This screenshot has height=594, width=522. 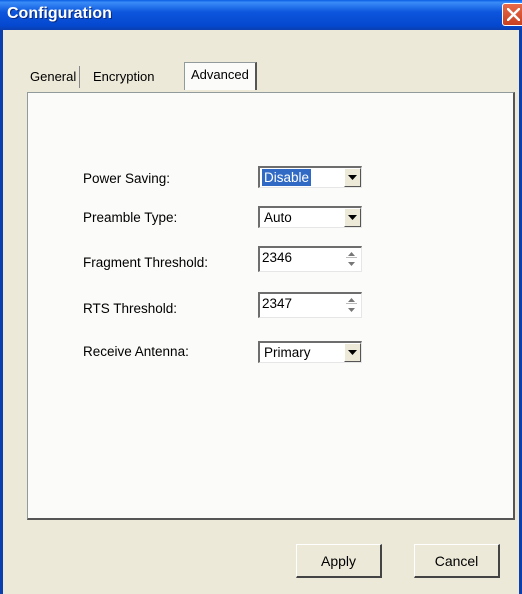 I want to click on rts-threshold-spinner: 2347, so click(x=310, y=305).